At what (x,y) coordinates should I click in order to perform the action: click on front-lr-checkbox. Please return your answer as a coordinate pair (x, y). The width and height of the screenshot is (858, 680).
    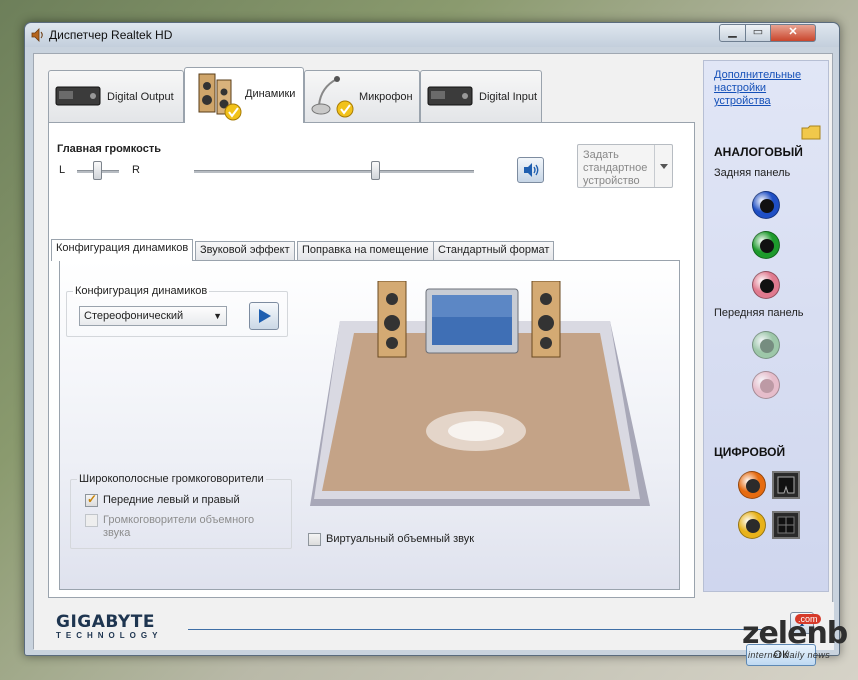
    Looking at the image, I should click on (91, 499).